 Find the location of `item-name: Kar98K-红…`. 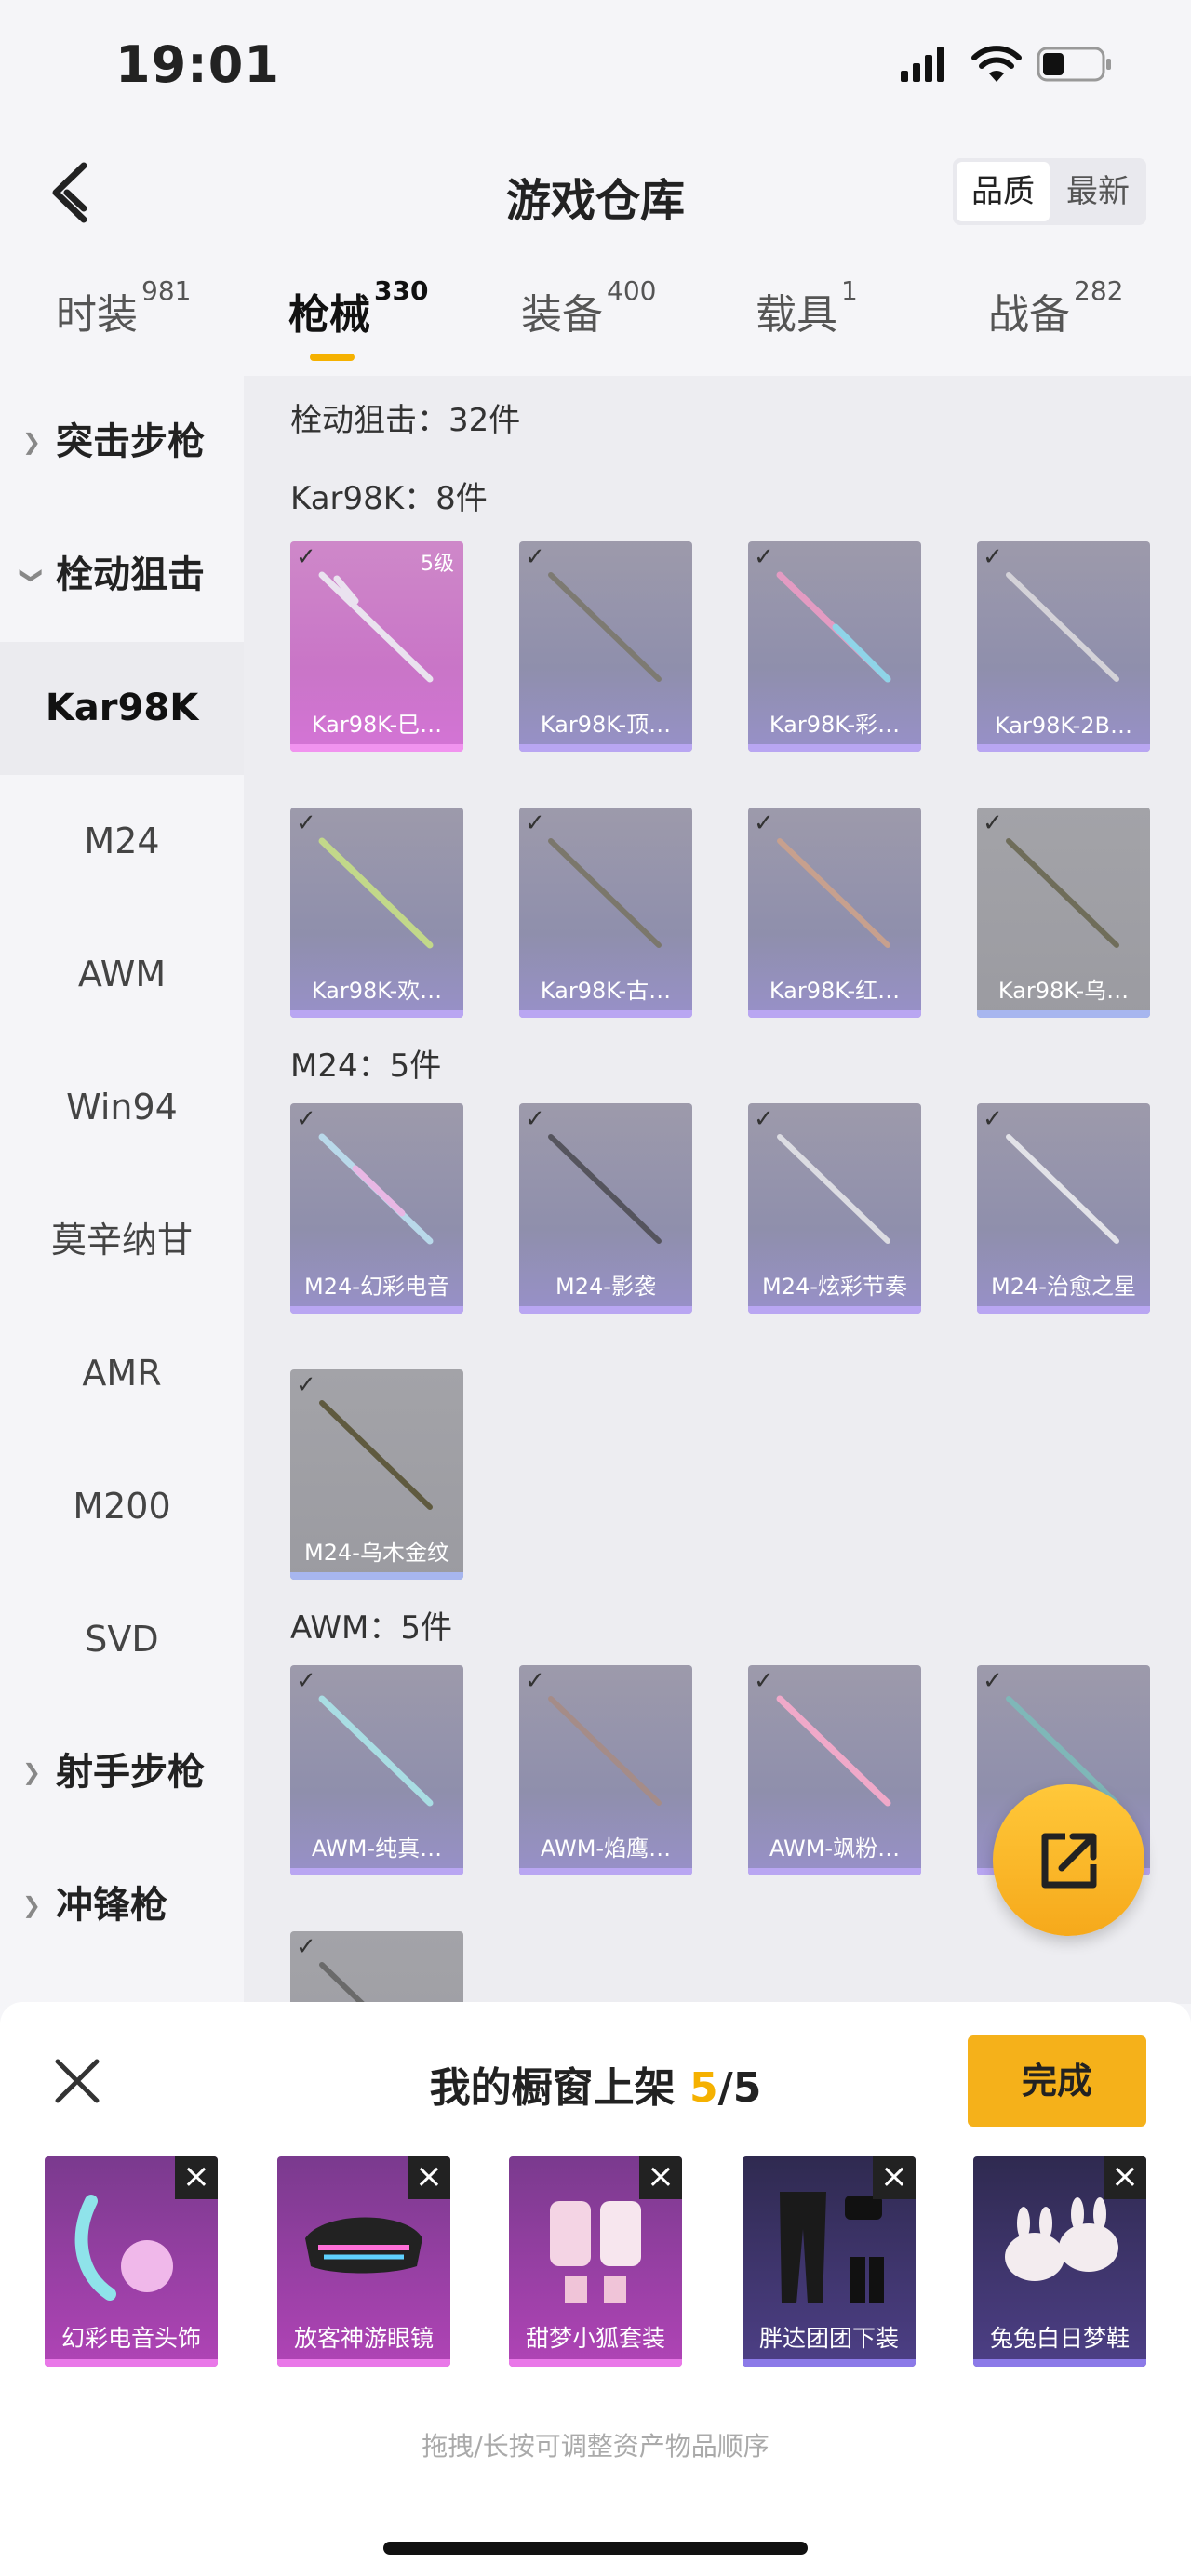

item-name: Kar98K-红… is located at coordinates (835, 991).